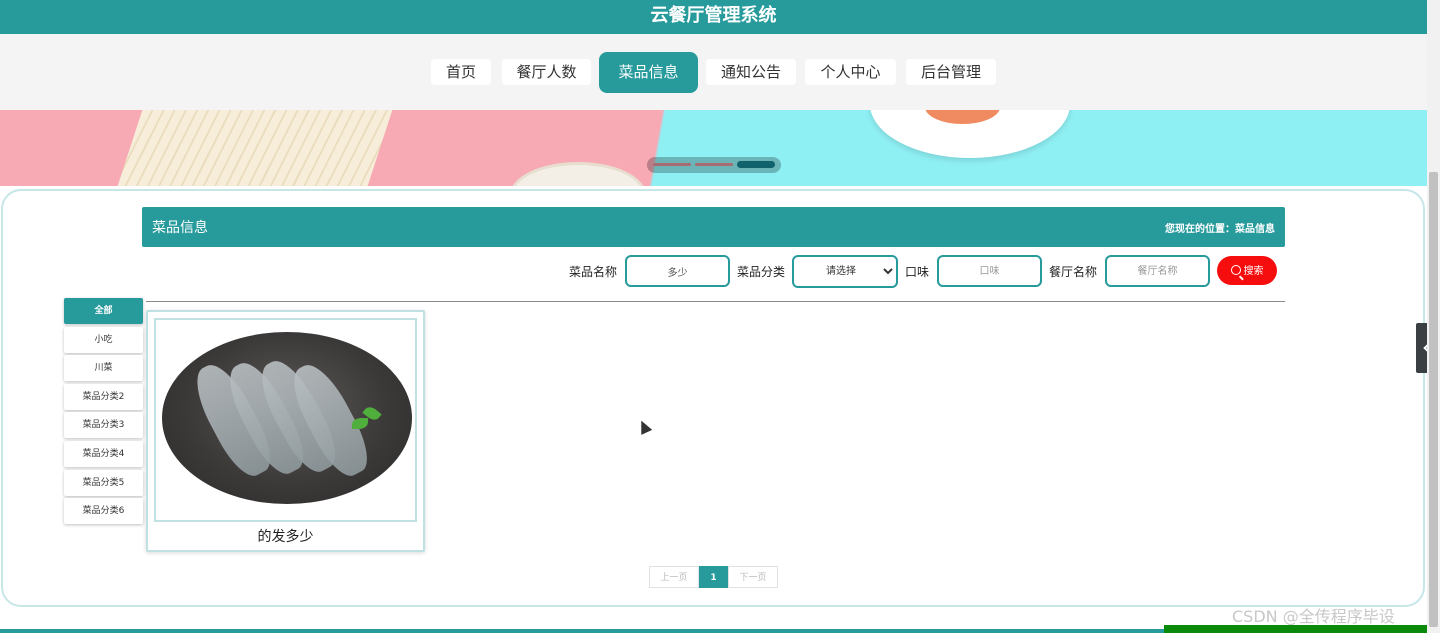 This screenshot has height=633, width=1440. What do you see at coordinates (677, 271) in the screenshot?
I see `dish-name-input` at bounding box center [677, 271].